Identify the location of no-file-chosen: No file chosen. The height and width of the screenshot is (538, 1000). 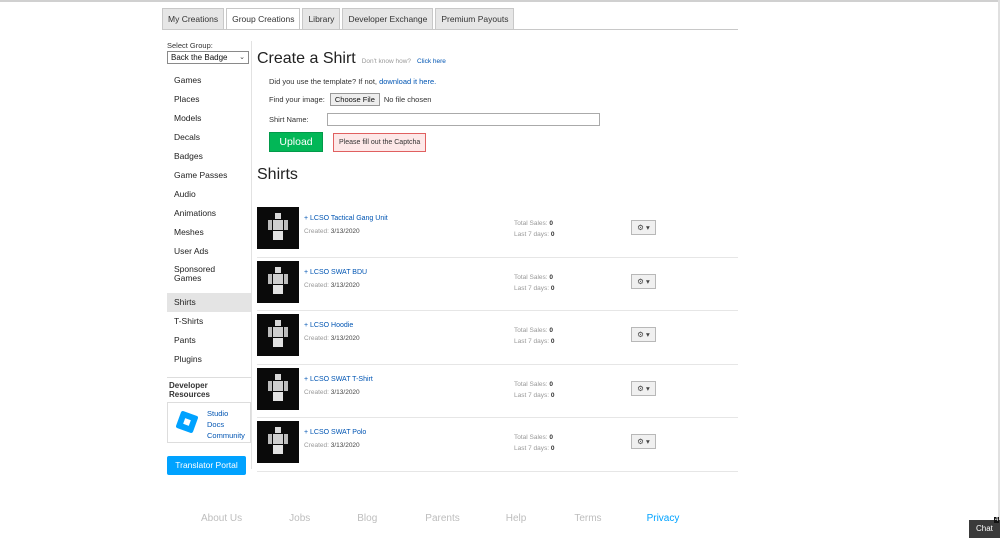
(407, 99).